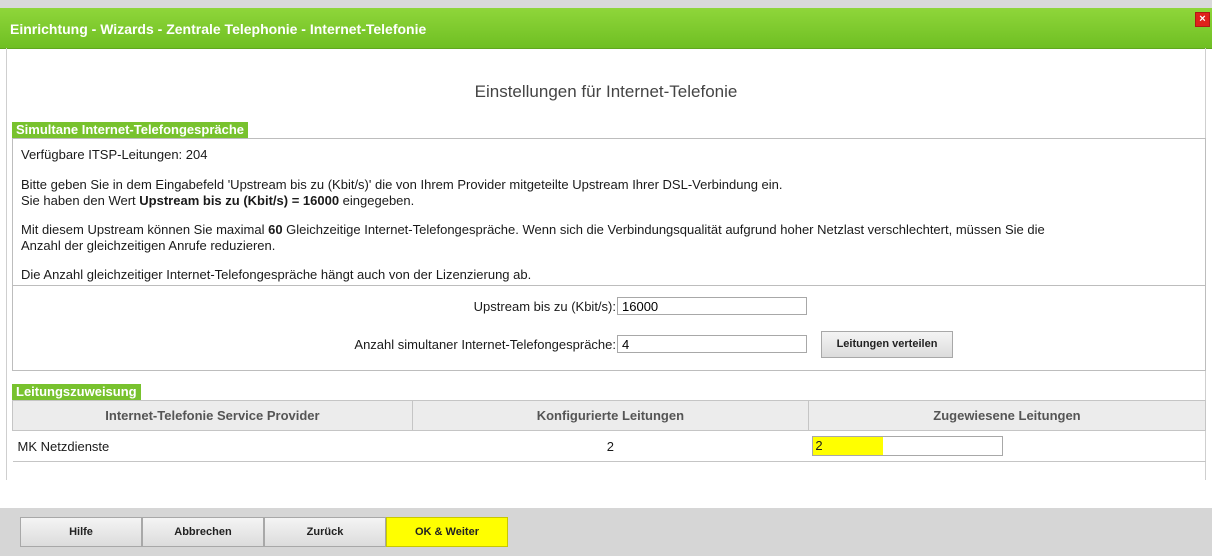  I want to click on upstream-input, so click(712, 306).